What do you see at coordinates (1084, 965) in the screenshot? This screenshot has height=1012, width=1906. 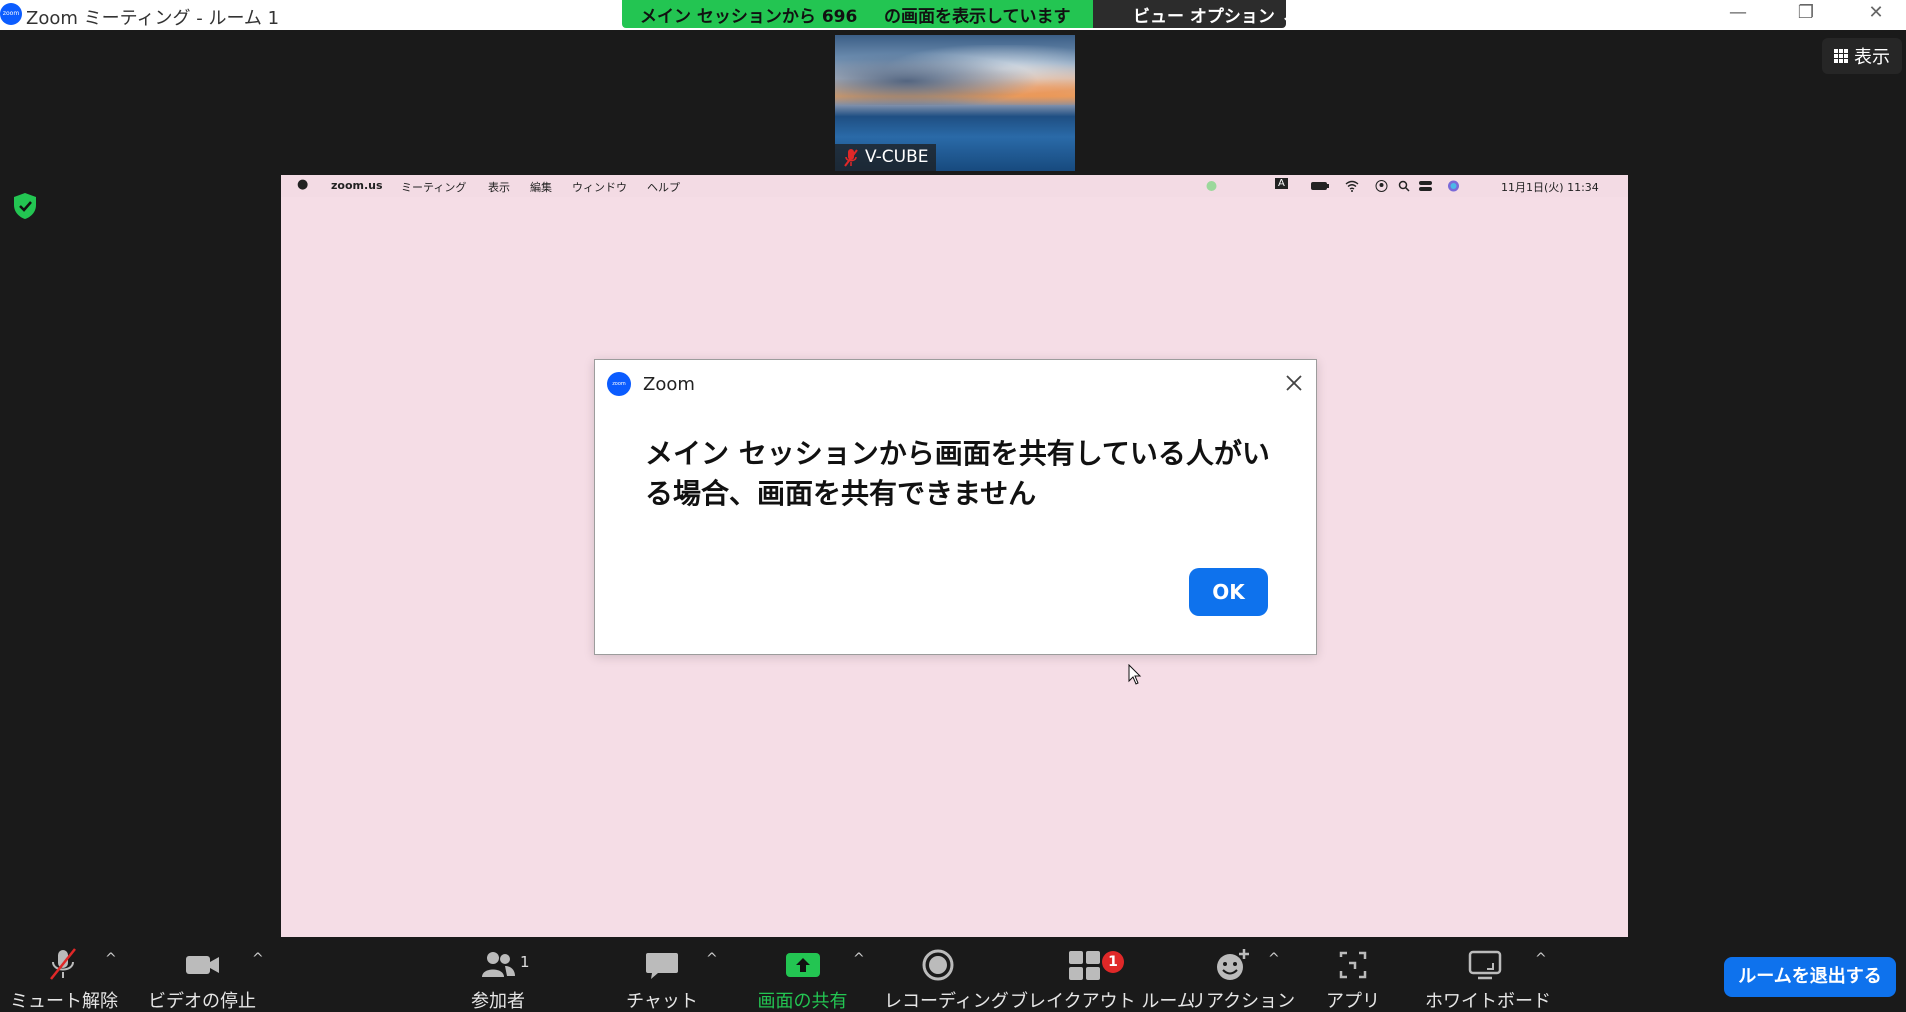 I see `breakout-rooms-icon` at bounding box center [1084, 965].